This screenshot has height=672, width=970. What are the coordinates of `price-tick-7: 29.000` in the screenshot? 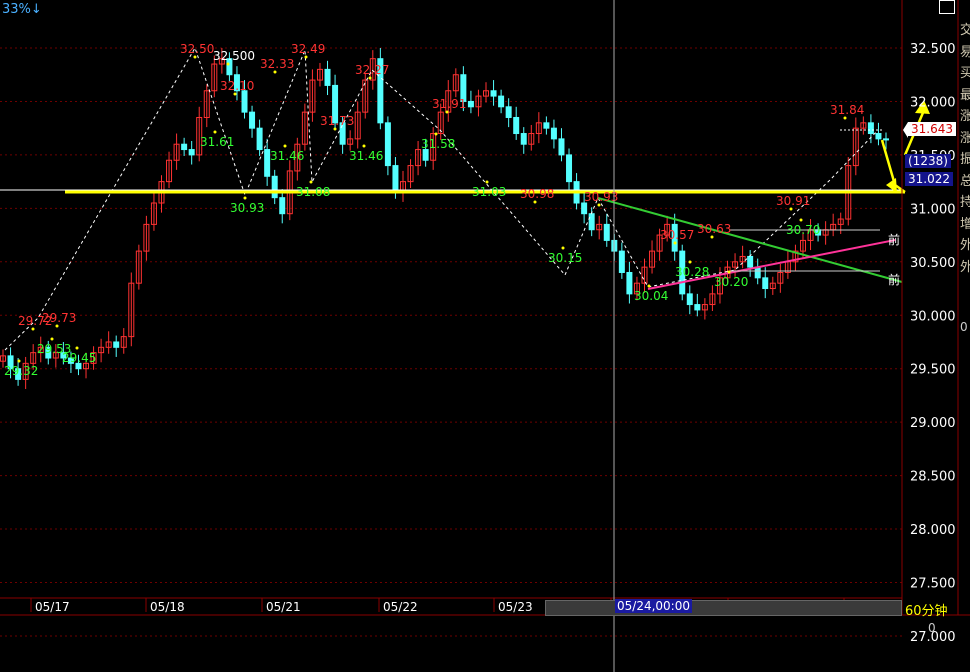 It's located at (933, 423).